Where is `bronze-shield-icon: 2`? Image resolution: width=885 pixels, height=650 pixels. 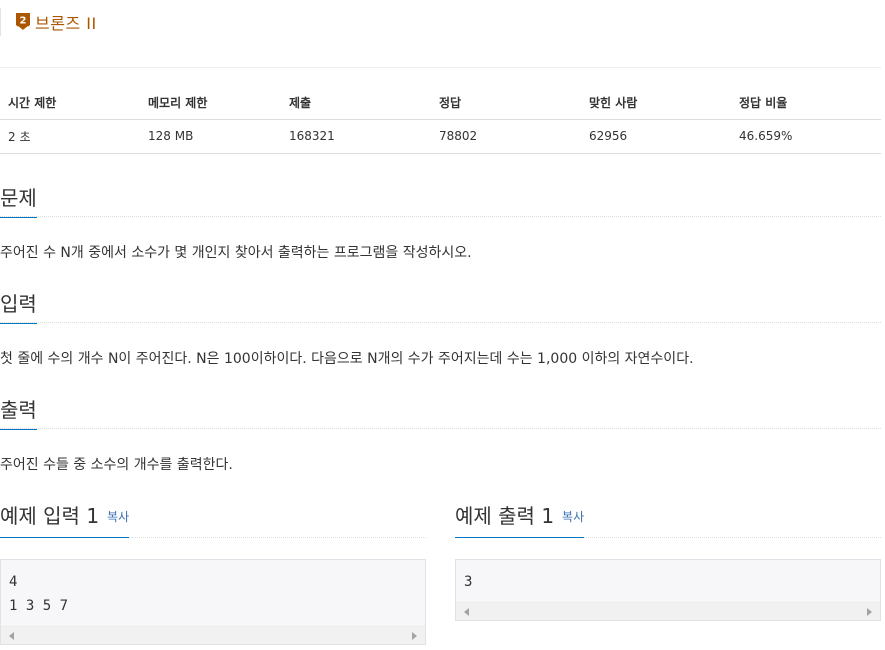 bronze-shield-icon: 2 is located at coordinates (23, 22).